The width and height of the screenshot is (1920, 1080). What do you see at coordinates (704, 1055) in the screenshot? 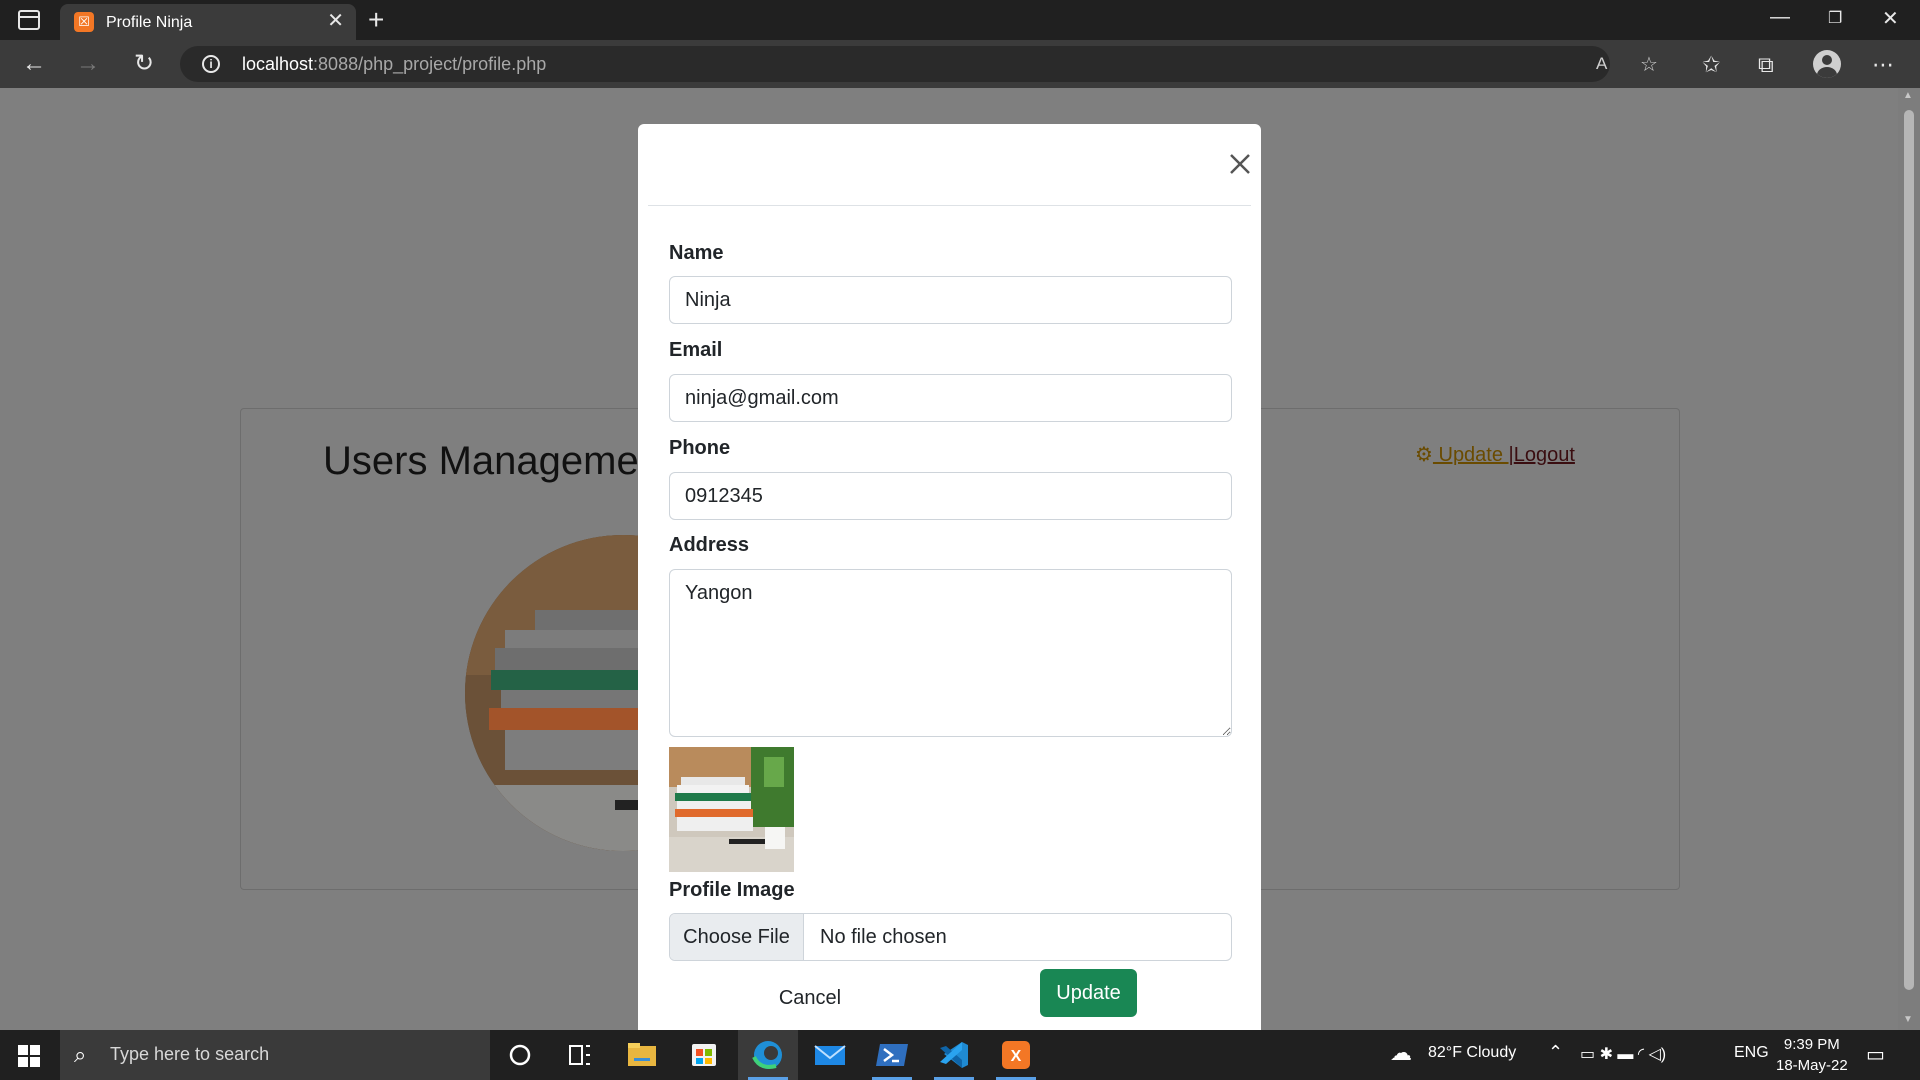
I see `store-icon` at bounding box center [704, 1055].